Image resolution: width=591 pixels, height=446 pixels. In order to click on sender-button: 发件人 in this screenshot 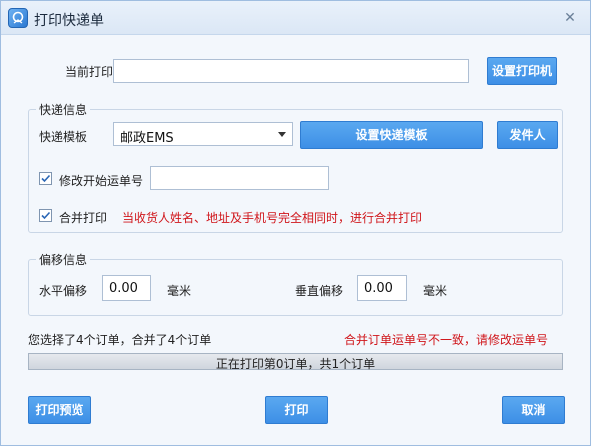, I will do `click(527, 135)`.